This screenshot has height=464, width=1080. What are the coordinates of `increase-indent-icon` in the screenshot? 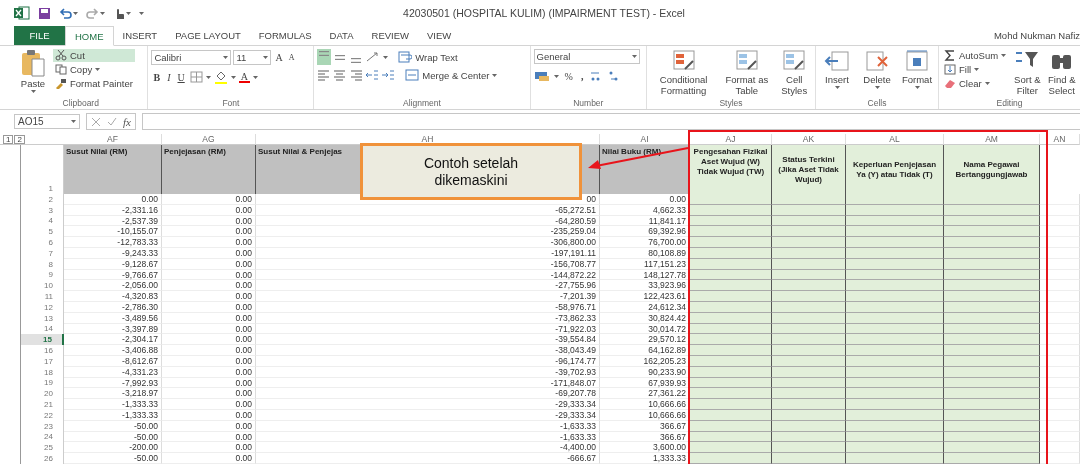 It's located at (388, 75).